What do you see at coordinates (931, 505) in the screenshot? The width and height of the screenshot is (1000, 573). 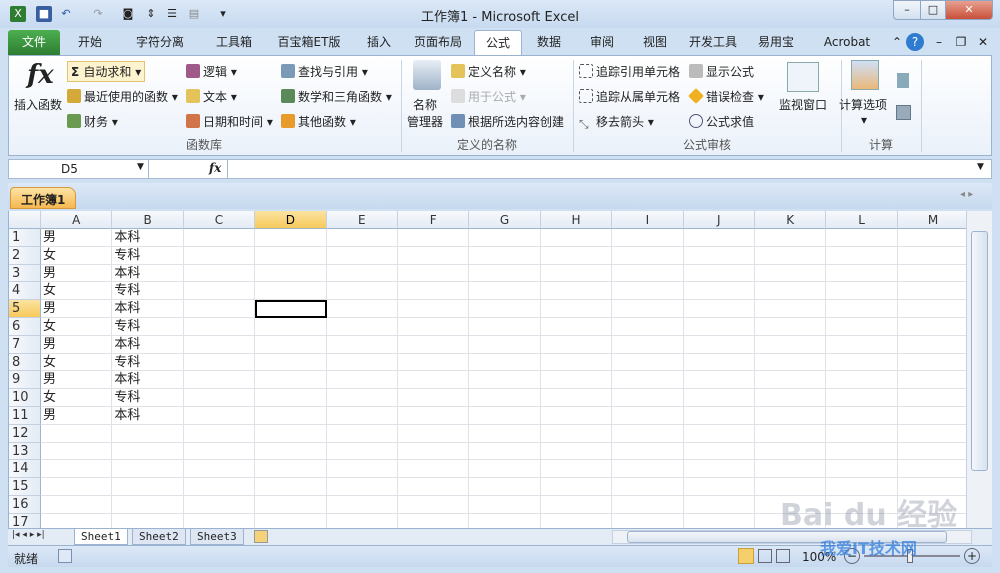 I see `cell-M16` at bounding box center [931, 505].